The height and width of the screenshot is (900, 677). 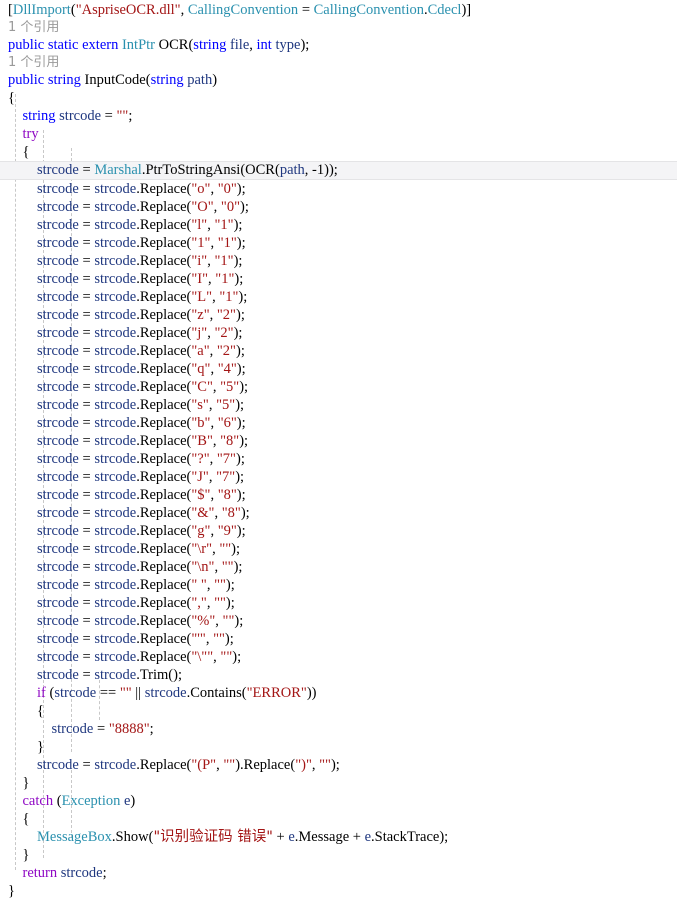 I want to click on code-line: strcode = strcode.Replace("O", "0");, so click(x=338, y=207).